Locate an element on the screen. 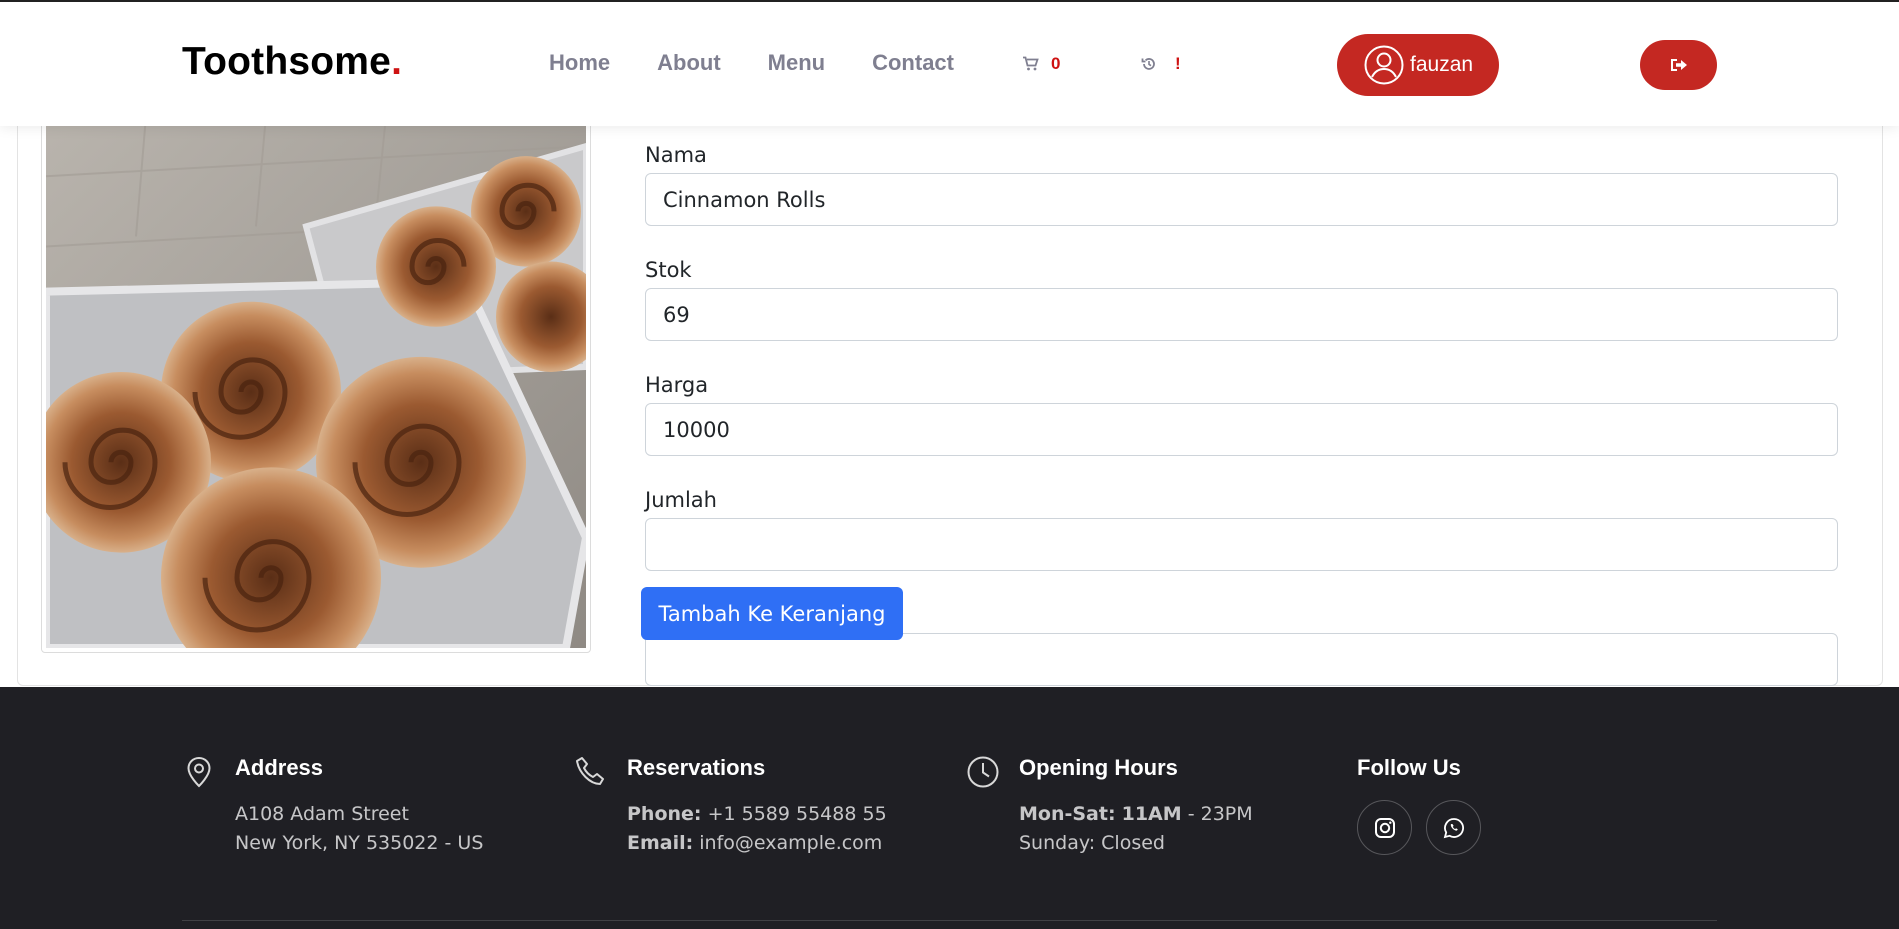 The height and width of the screenshot is (929, 1899). user-avatar-icon is located at coordinates (1384, 65).